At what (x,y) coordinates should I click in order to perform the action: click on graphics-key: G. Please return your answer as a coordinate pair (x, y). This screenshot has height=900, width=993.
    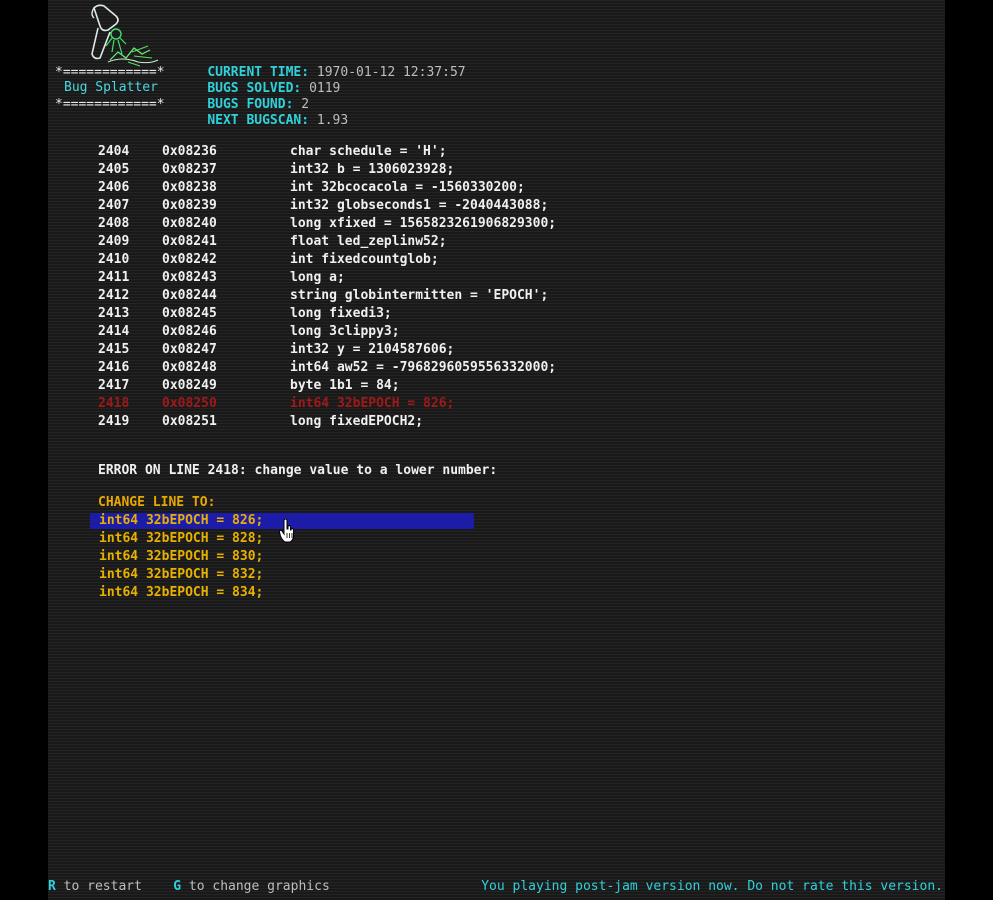
    Looking at the image, I should click on (177, 886).